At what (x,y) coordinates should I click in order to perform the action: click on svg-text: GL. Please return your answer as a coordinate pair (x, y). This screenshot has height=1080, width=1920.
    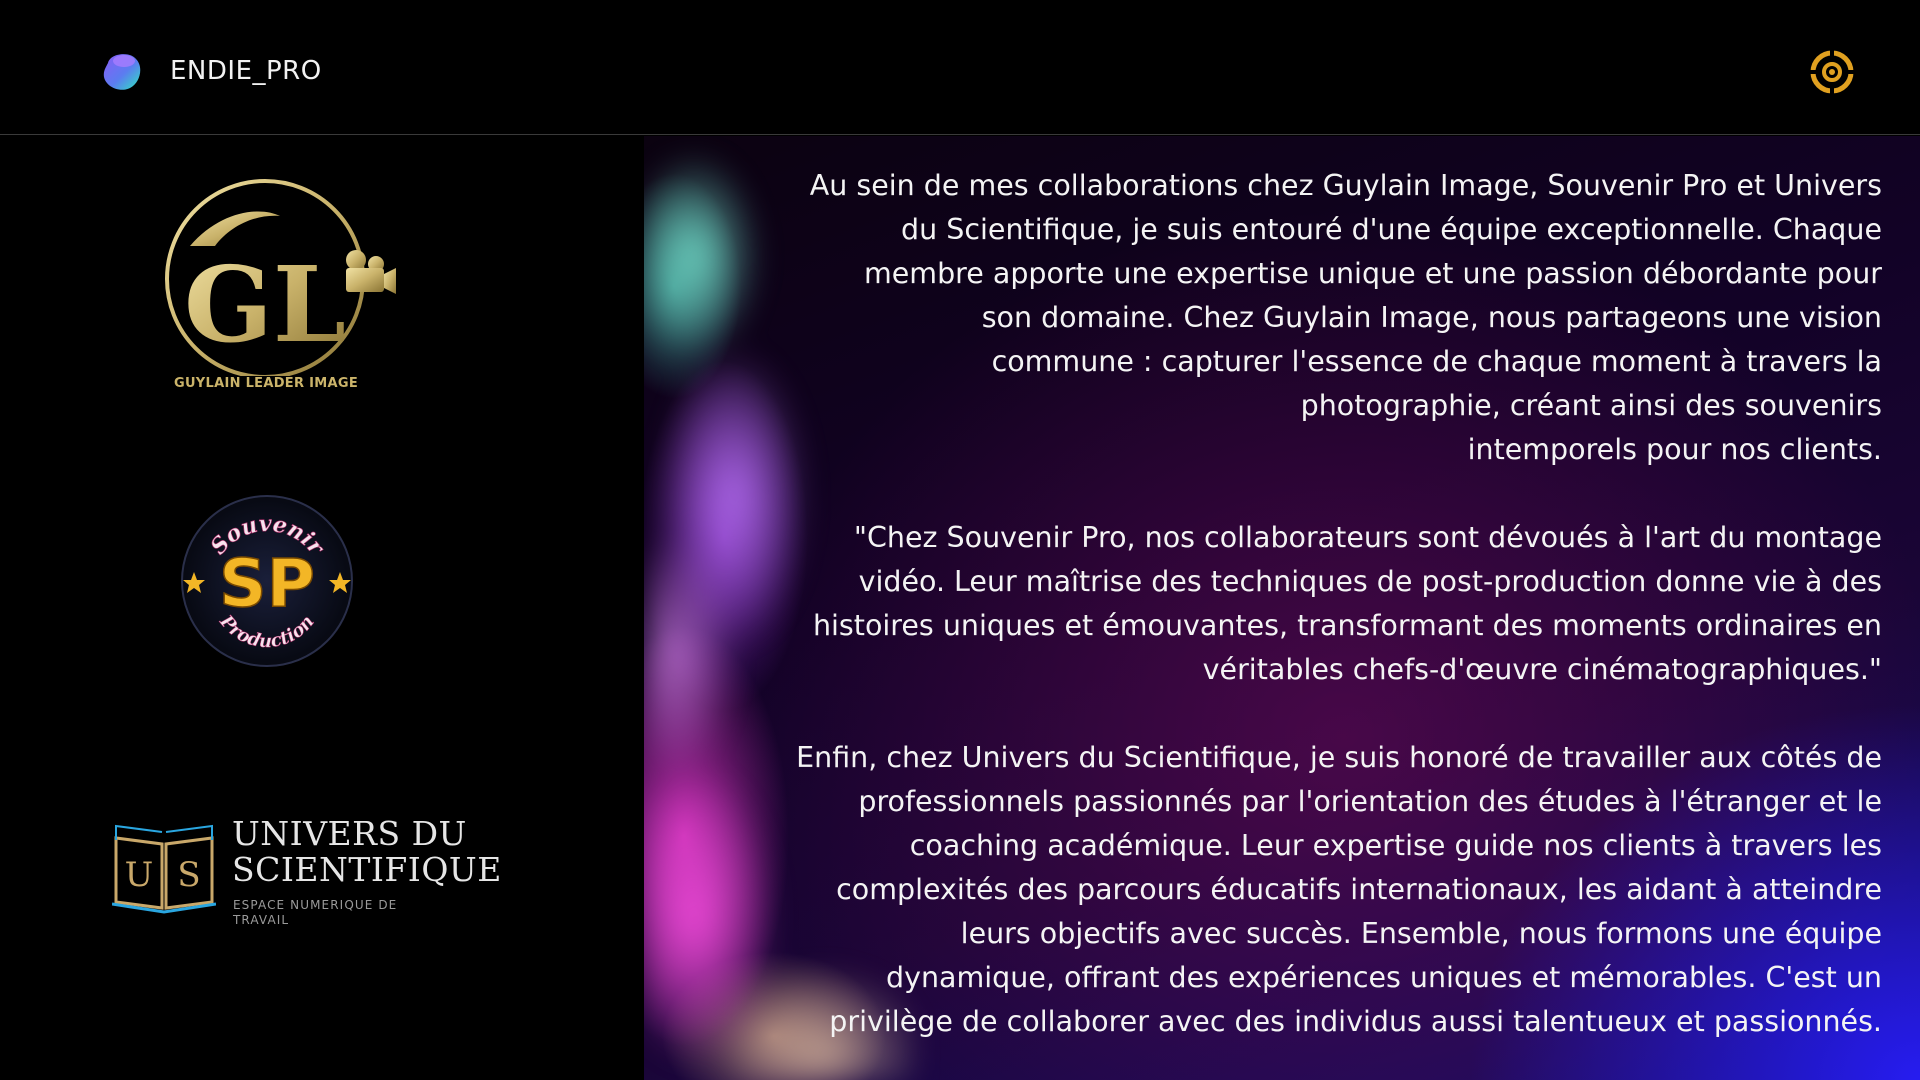
    Looking at the image, I should click on (265, 304).